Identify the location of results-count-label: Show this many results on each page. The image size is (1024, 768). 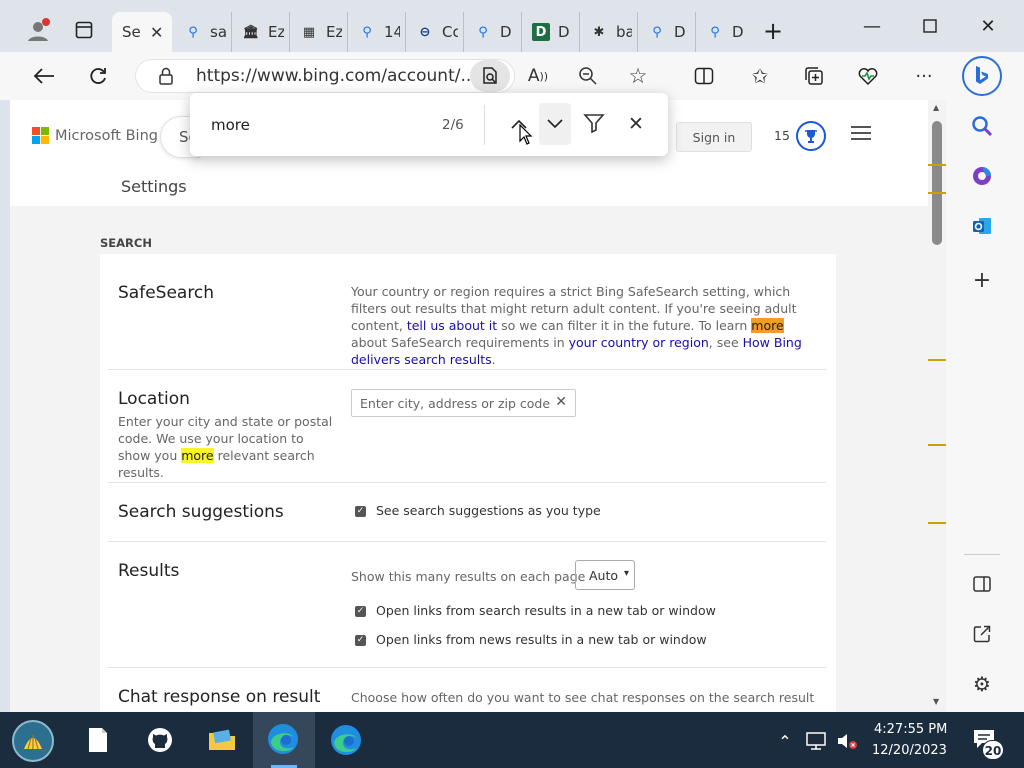
(468, 576).